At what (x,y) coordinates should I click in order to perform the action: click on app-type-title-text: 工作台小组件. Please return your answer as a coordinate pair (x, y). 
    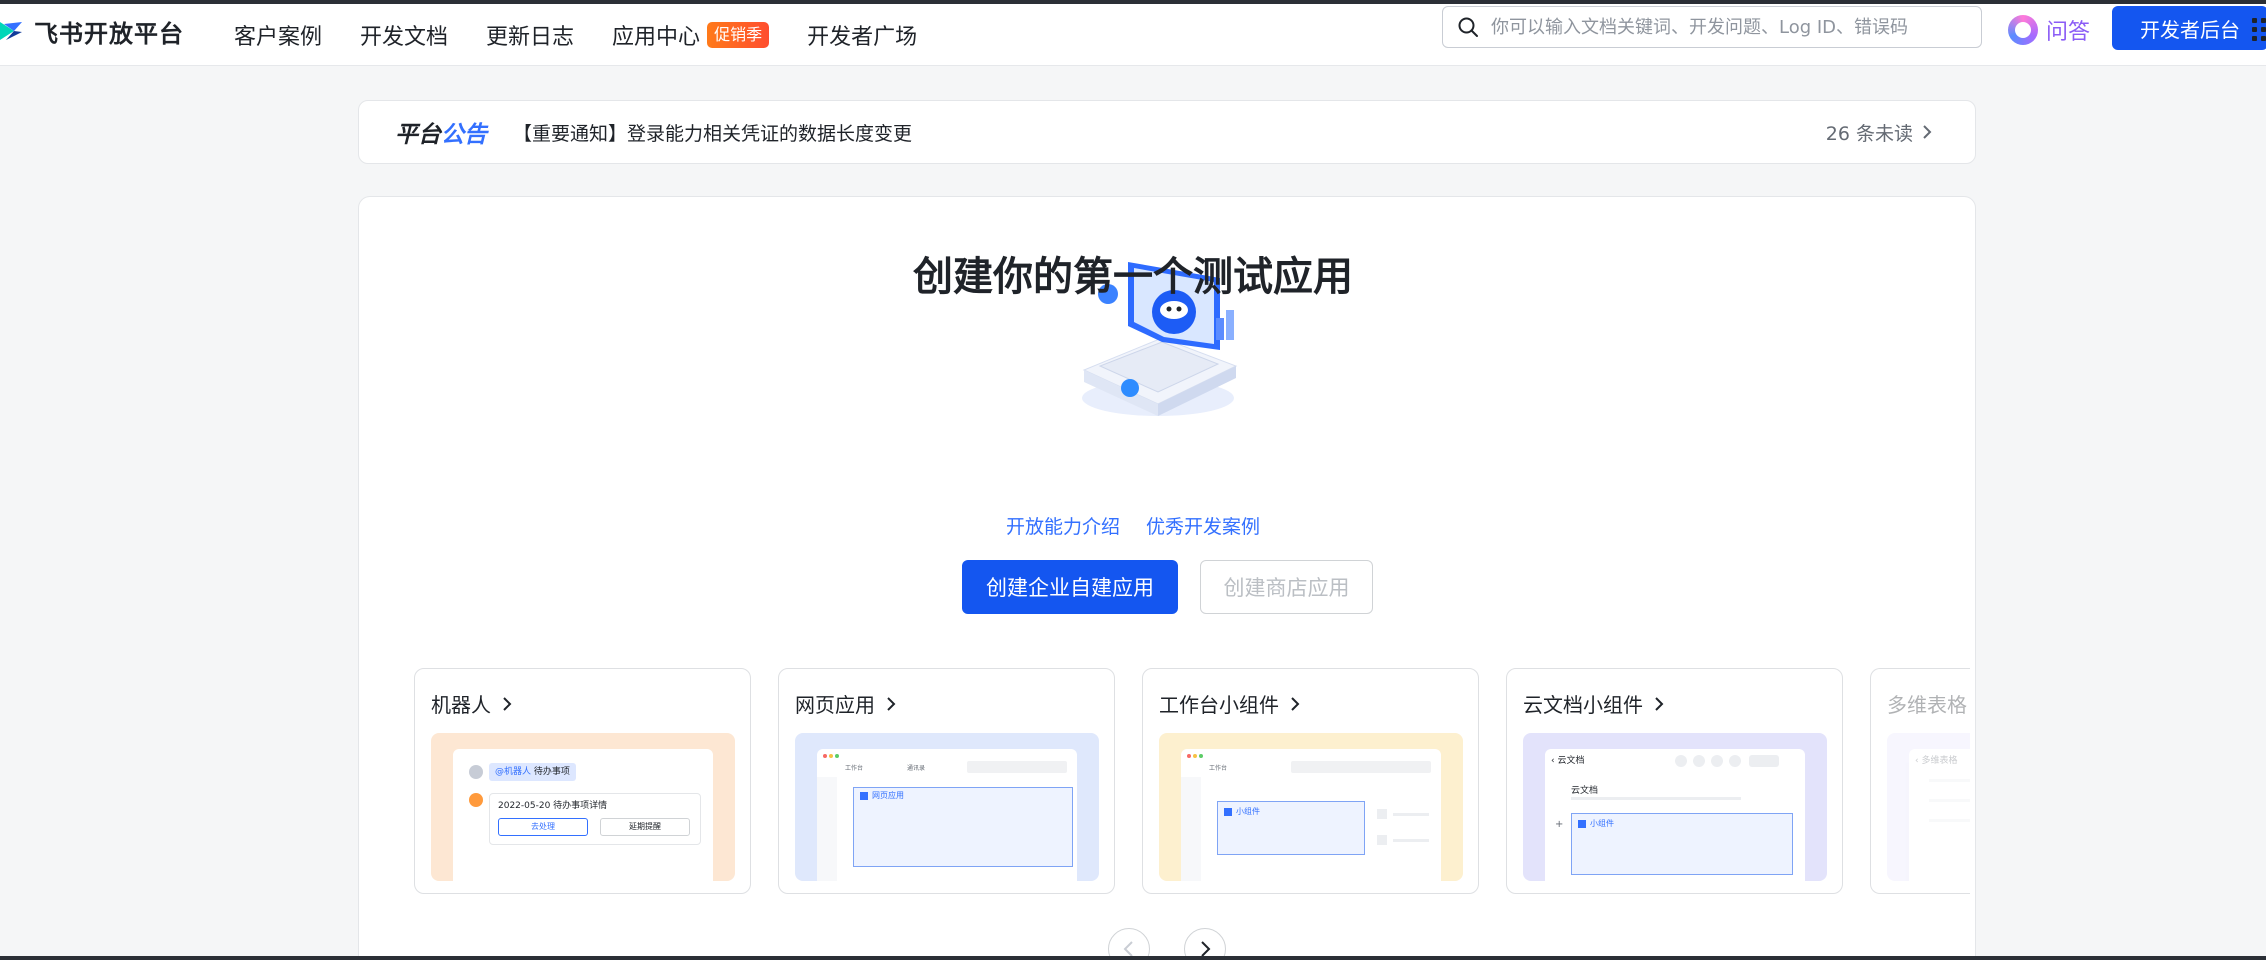
    Looking at the image, I should click on (1219, 705).